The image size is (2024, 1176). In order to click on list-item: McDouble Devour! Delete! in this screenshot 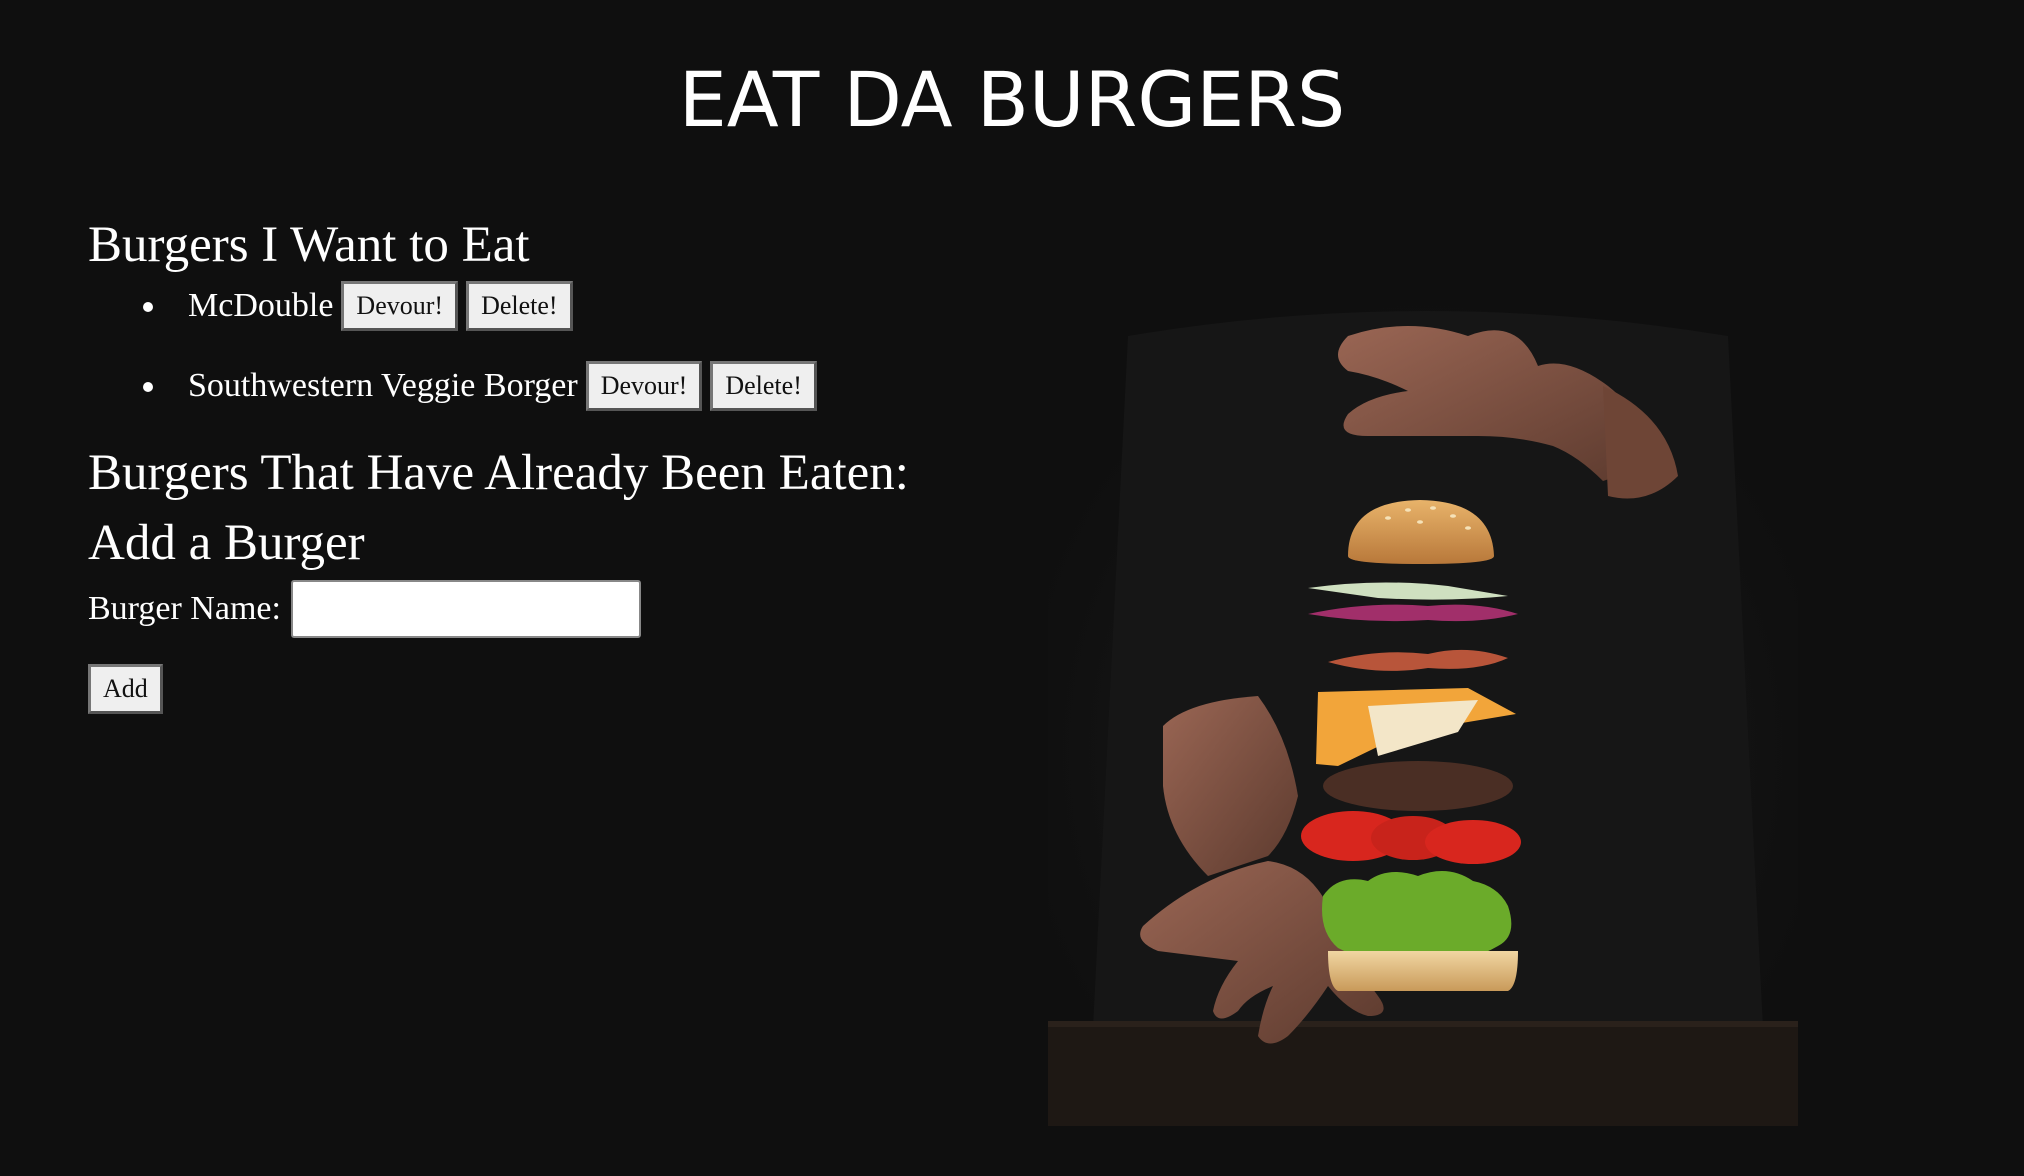, I will do `click(538, 306)`.